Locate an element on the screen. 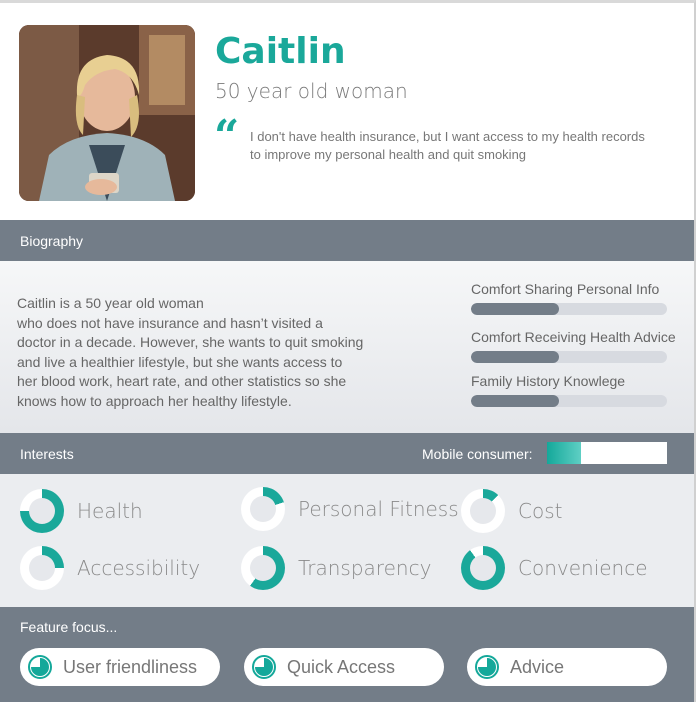 The width and height of the screenshot is (700, 702). mobile-consumer-label: Mobile consumer: is located at coordinates (477, 454).